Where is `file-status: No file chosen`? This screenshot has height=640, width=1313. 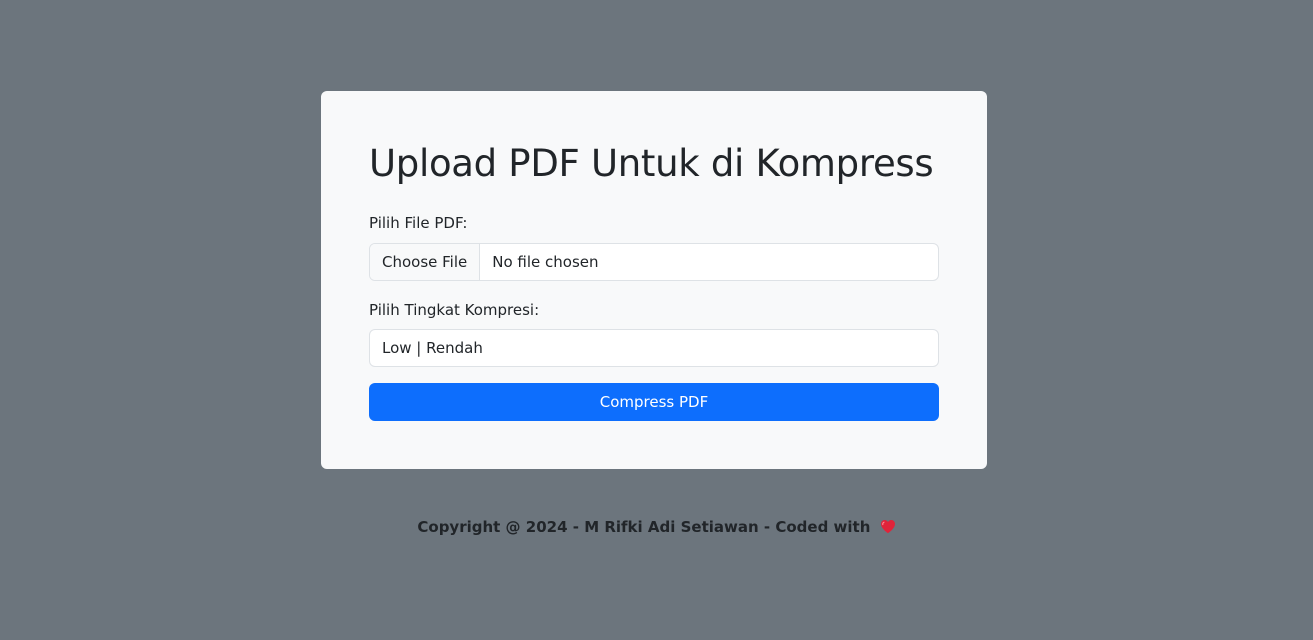
file-status: No file chosen is located at coordinates (545, 262).